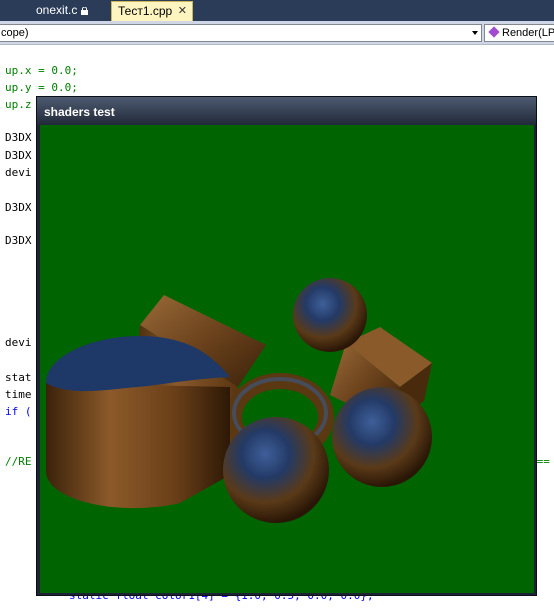 Image resolution: width=554 pixels, height=609 pixels. Describe the element at coordinates (18, 461) in the screenshot. I see `code-line: //RE` at that location.